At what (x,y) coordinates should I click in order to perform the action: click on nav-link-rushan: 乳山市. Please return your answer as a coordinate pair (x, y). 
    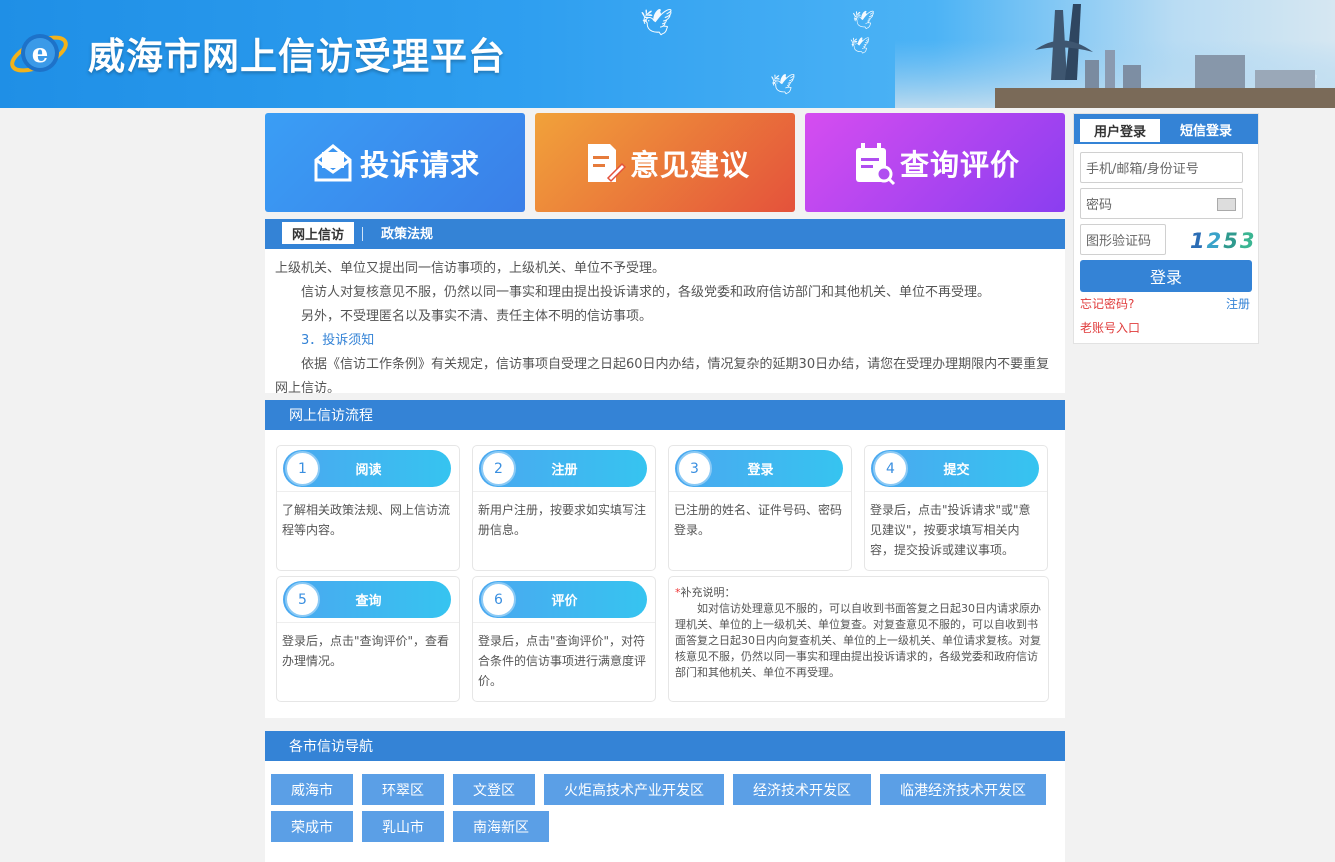
    Looking at the image, I should click on (403, 826).